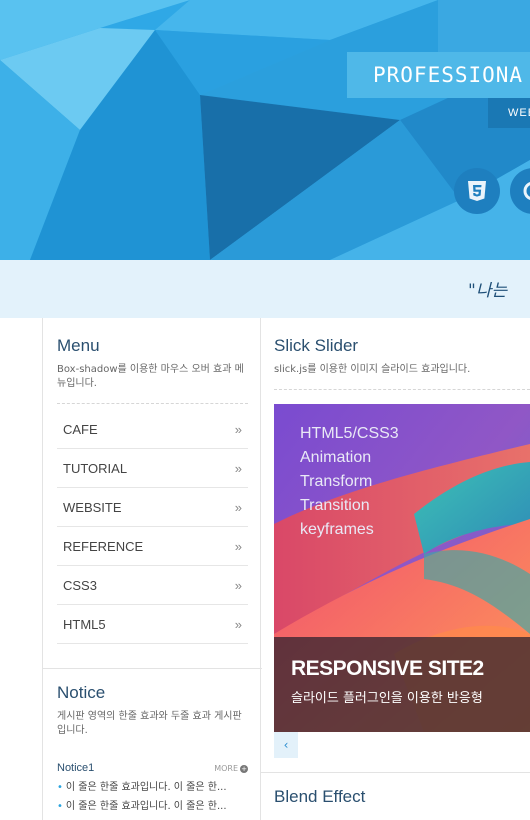 The height and width of the screenshot is (820, 530). Describe the element at coordinates (286, 745) in the screenshot. I see `slider-prev-button: ‹` at that location.